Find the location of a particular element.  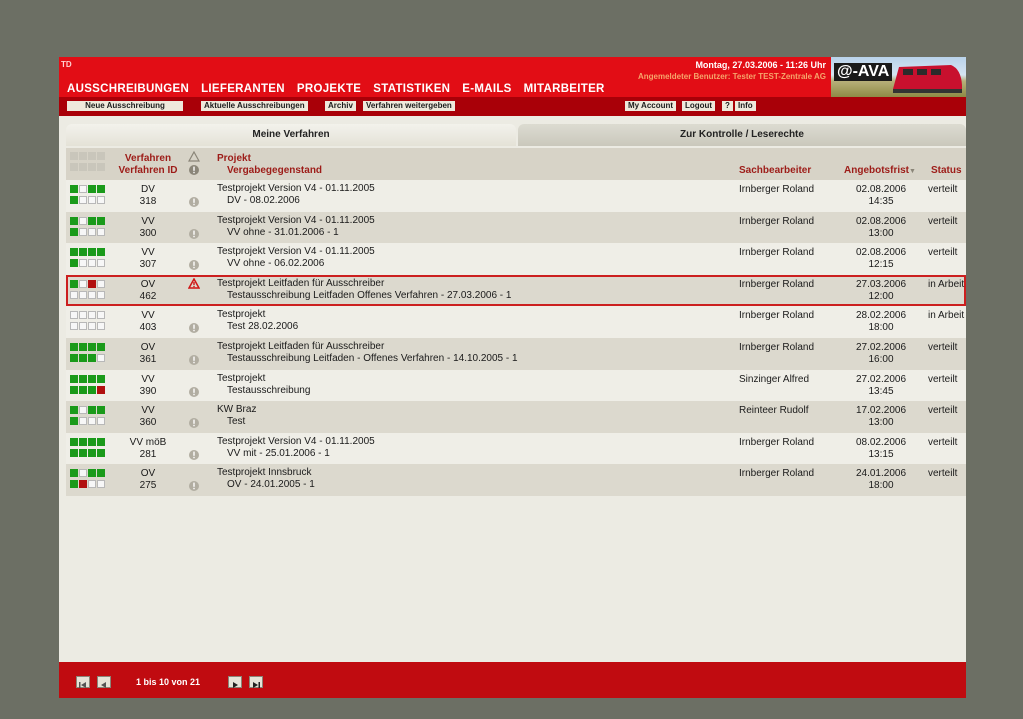

train-icon is located at coordinates (927, 79).